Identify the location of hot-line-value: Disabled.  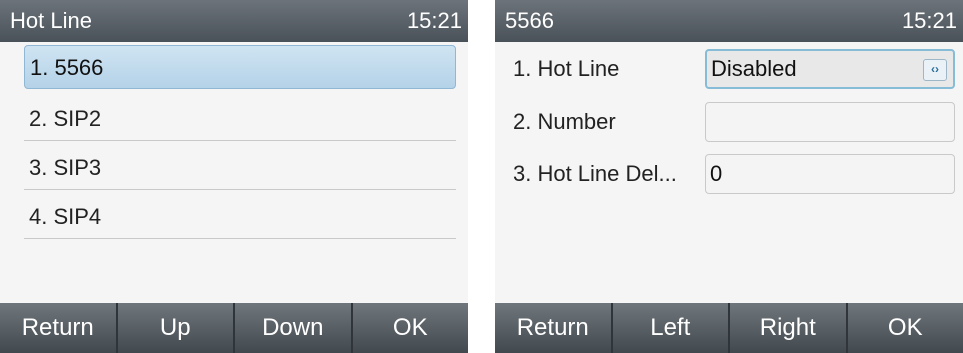
(754, 68).